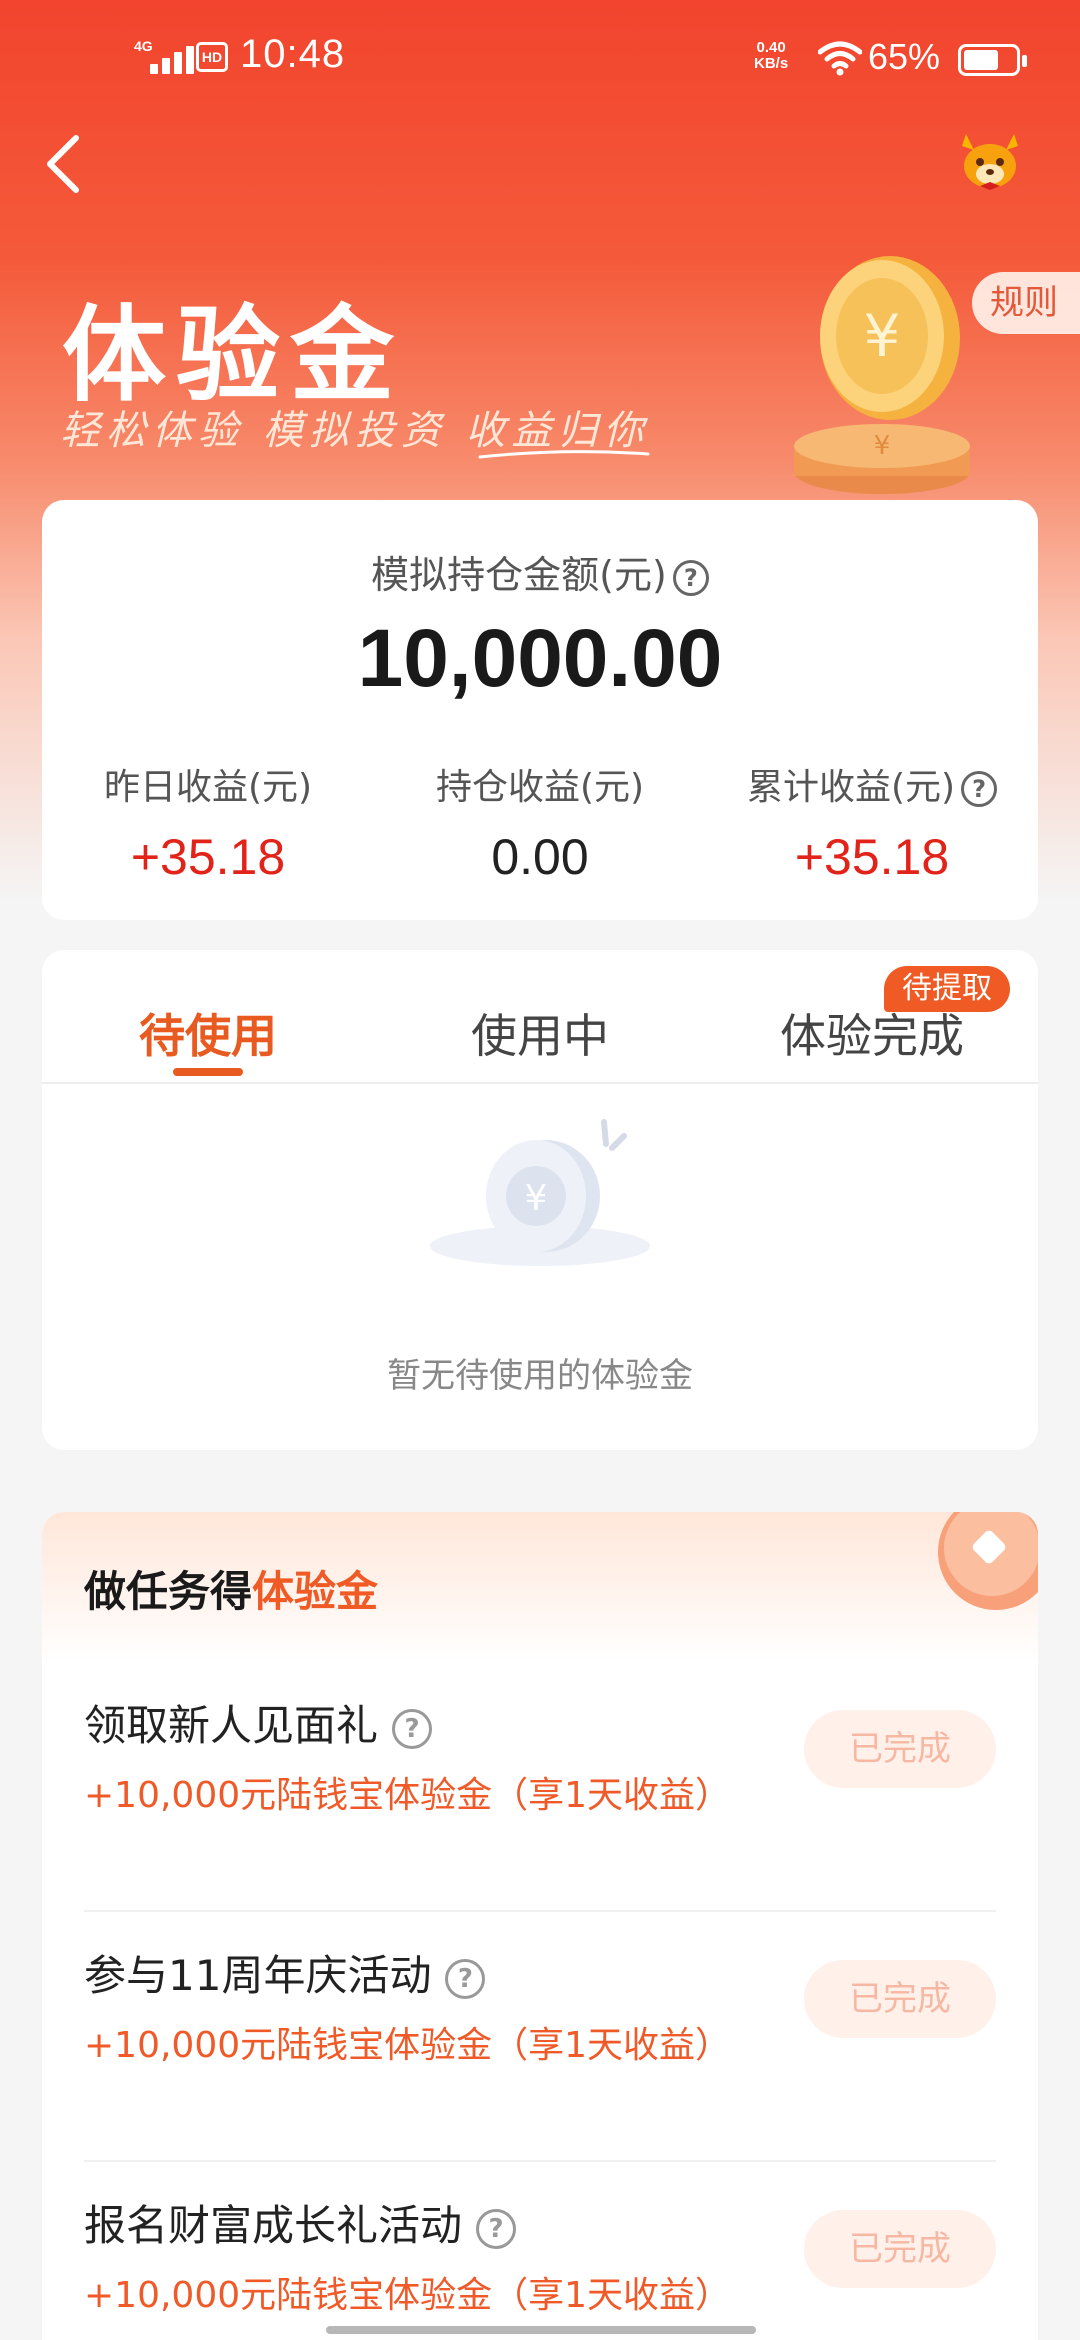 Image resolution: width=1080 pixels, height=2340 pixels. Describe the element at coordinates (882, 375) in the screenshot. I see `coin-stack-illustration: ¥ ¥` at that location.